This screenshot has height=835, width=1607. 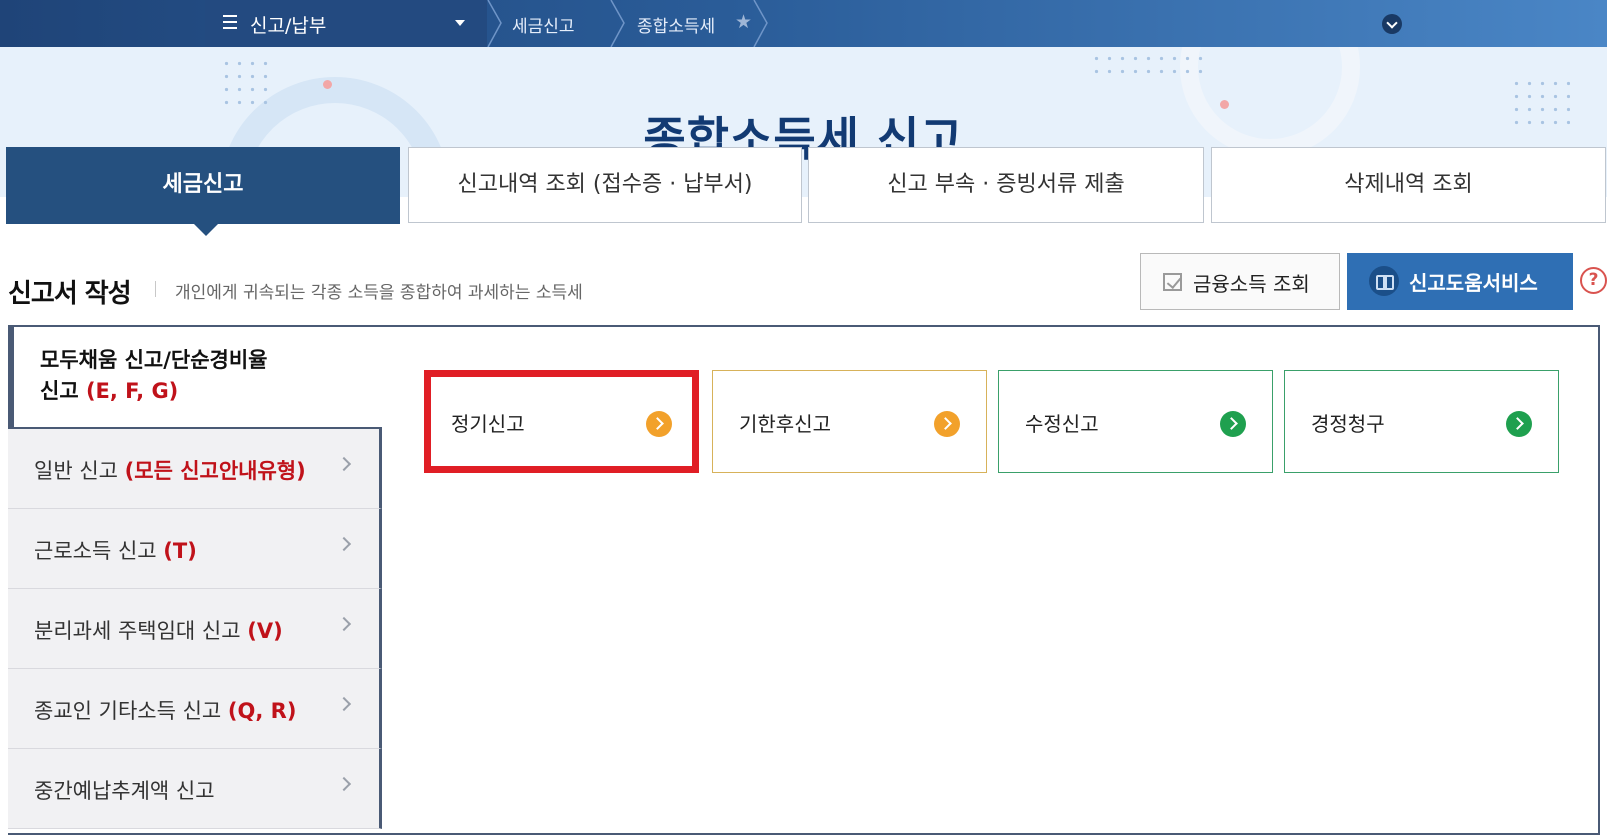 I want to click on caret-down-icon, so click(x=460, y=23).